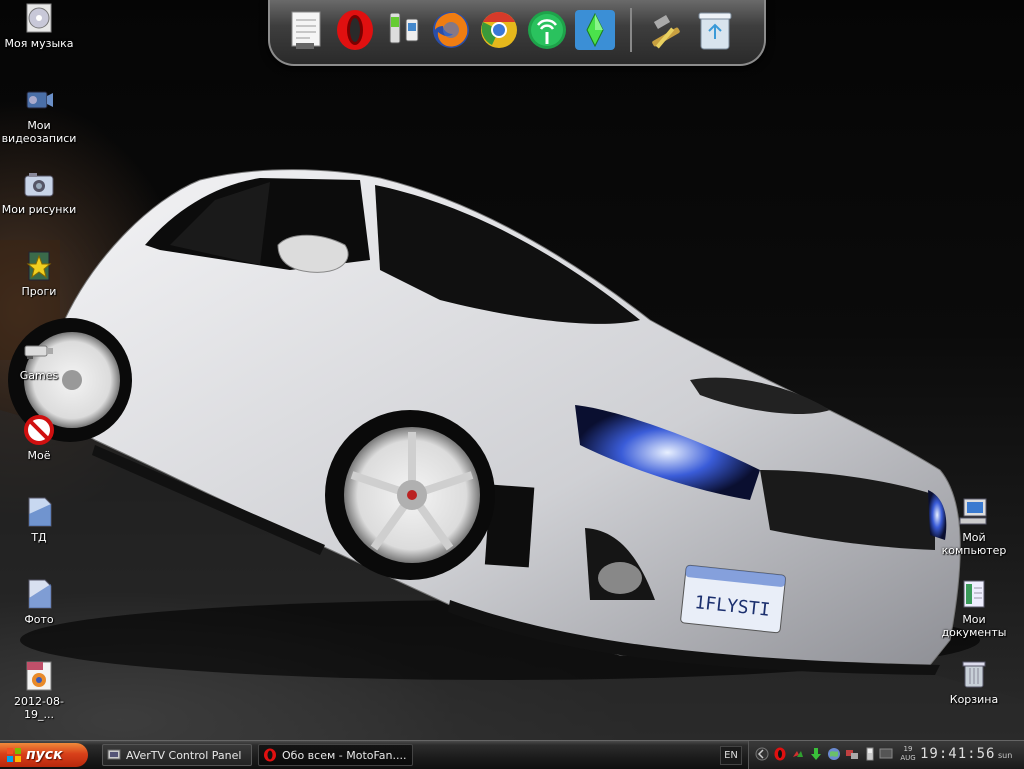 Image resolution: width=1024 pixels, height=769 pixels. I want to click on application-dock, so click(517, 37).